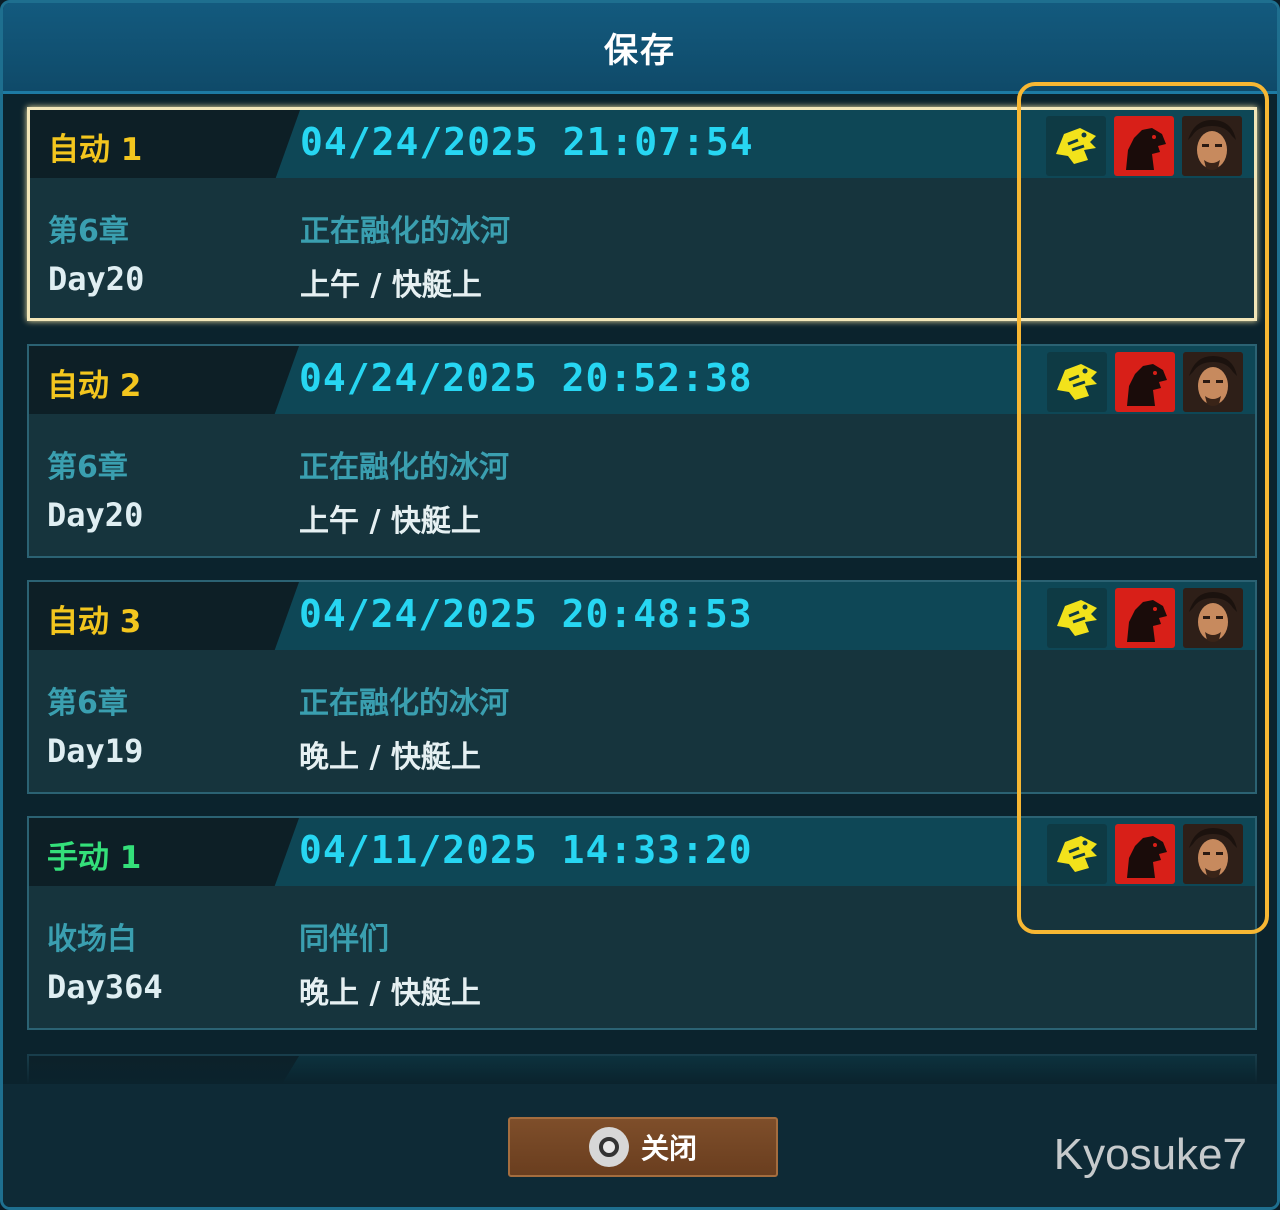  What do you see at coordinates (526, 378) in the screenshot?
I see `slot-datetime: 04/24/2025 20:52:38` at bounding box center [526, 378].